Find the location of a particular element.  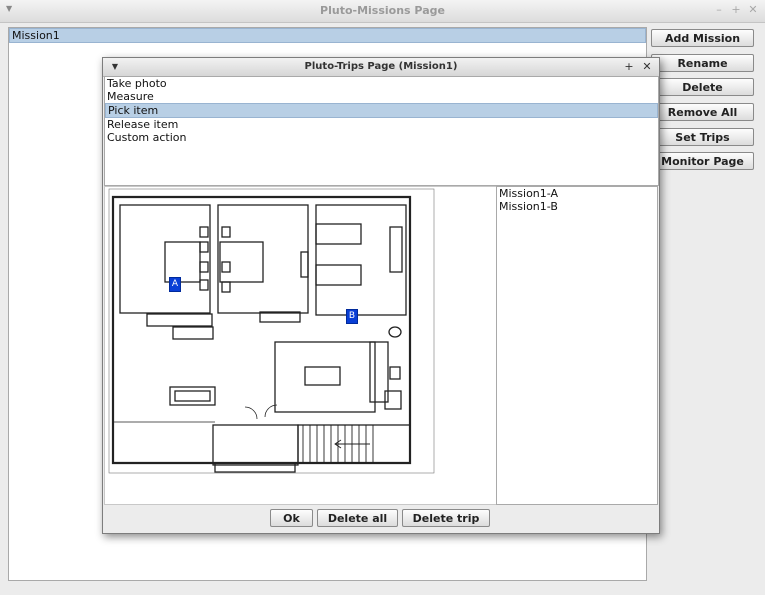

main-title-bar: ▼ Pluto-Missions Page – + ✕ is located at coordinates (382, 11).